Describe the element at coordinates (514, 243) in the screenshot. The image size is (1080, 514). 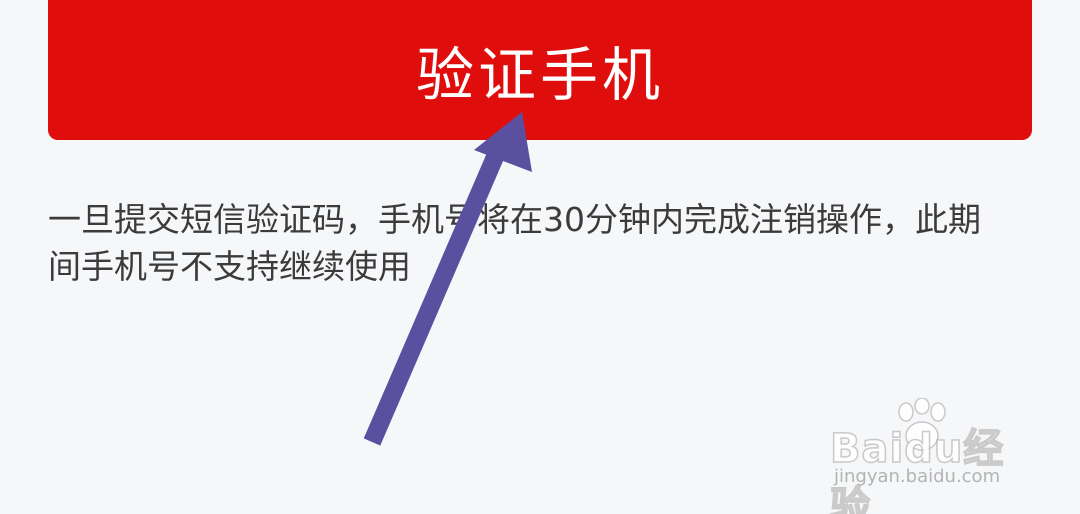
I see `cancellation-notice-text: 一旦提交短信验证码，手机号将在30分钟内完成注销操作，此期间手机号不支持继续使用` at that location.